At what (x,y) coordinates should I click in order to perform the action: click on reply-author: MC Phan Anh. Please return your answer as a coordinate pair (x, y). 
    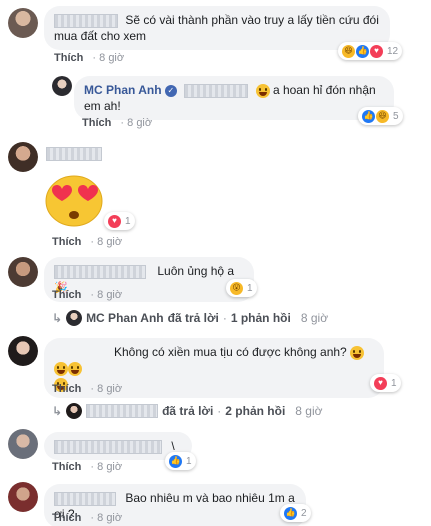
    Looking at the image, I should click on (125, 318).